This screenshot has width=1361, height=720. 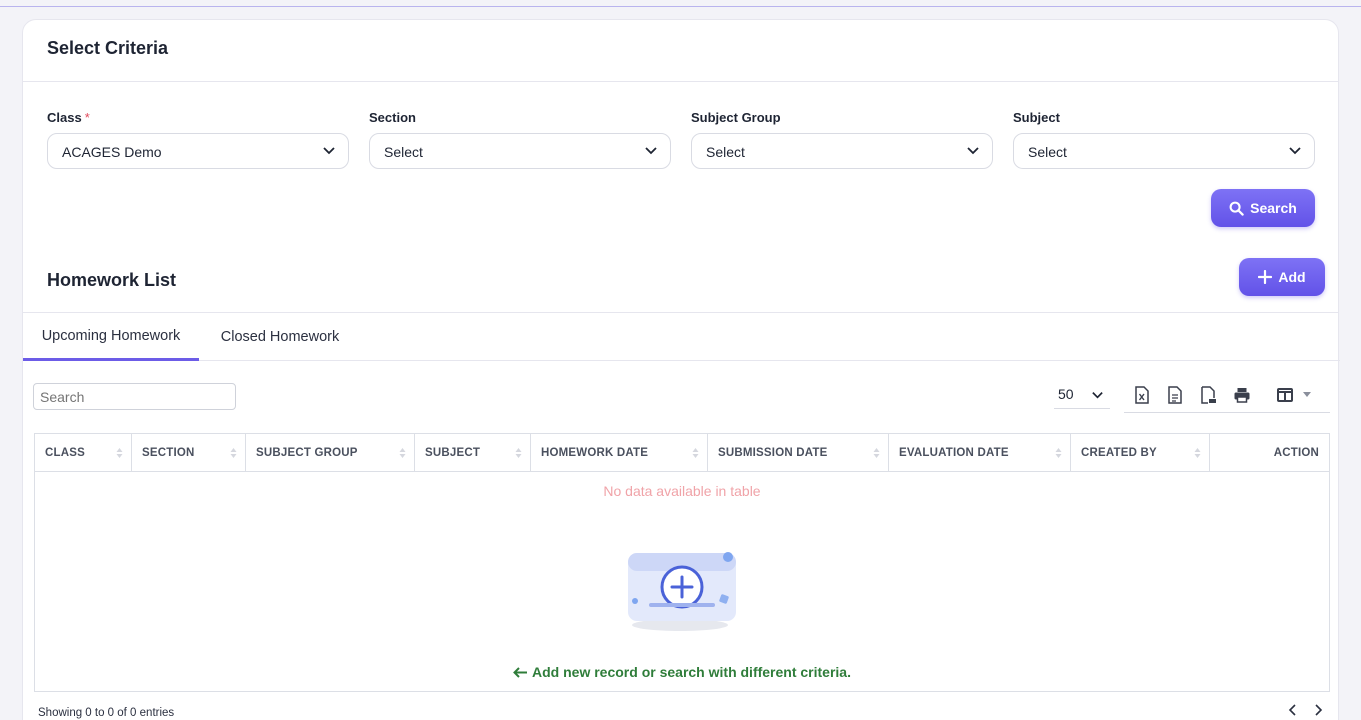 What do you see at coordinates (1285, 395) in the screenshot?
I see `columns-icon` at bounding box center [1285, 395].